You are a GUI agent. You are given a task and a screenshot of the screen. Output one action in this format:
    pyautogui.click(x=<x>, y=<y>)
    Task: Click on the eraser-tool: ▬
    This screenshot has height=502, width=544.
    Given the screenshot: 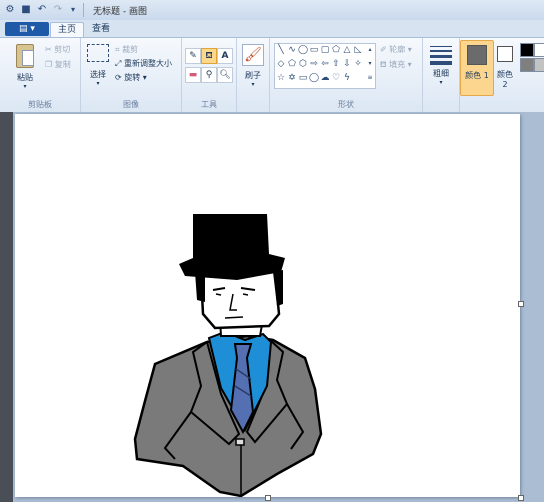 What is the action you would take?
    pyautogui.click(x=193, y=75)
    